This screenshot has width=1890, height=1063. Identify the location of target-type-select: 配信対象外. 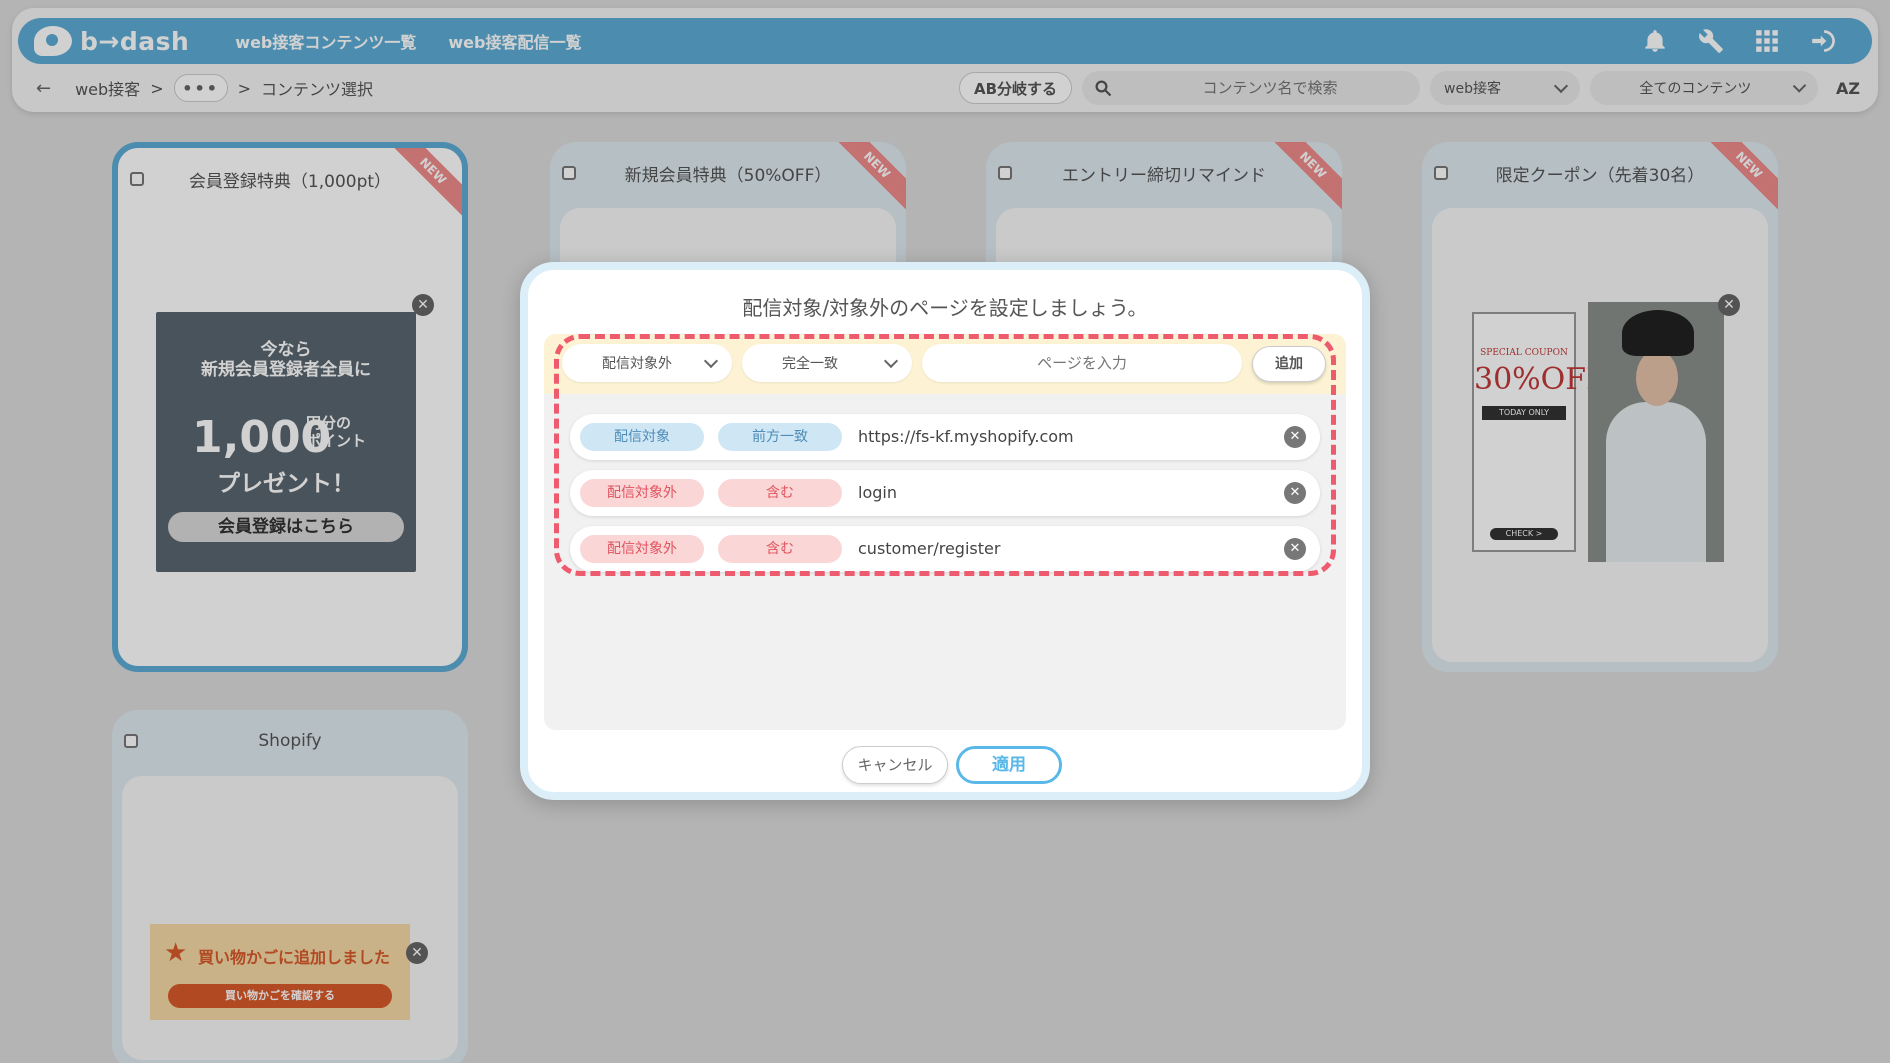
(647, 363).